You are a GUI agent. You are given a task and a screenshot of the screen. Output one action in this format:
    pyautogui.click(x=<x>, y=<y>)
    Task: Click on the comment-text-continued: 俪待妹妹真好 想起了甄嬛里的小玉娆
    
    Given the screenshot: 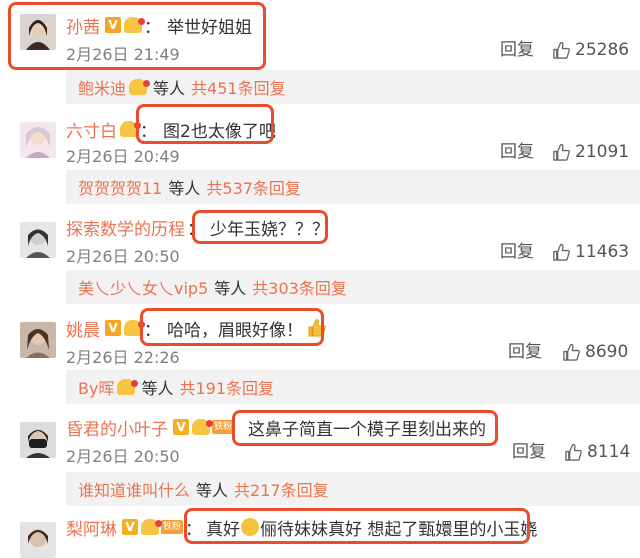 What is the action you would take?
    pyautogui.click(x=399, y=529)
    